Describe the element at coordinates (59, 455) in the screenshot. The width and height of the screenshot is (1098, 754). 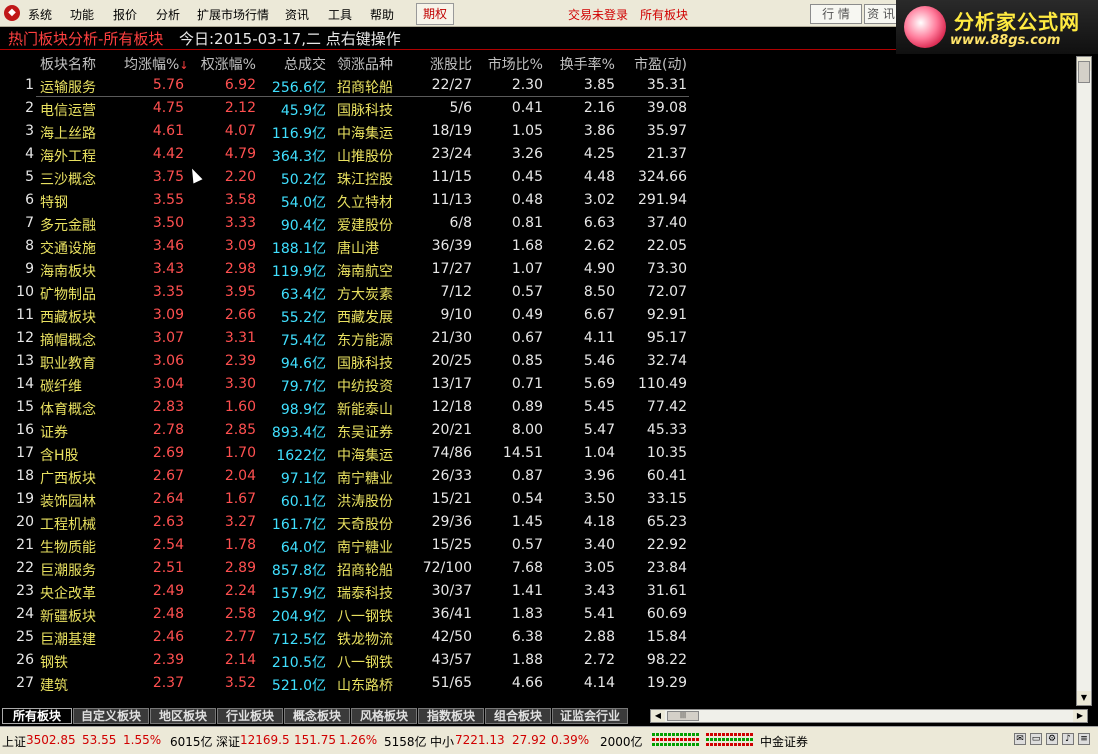
I see `sector-name: 含H股` at that location.